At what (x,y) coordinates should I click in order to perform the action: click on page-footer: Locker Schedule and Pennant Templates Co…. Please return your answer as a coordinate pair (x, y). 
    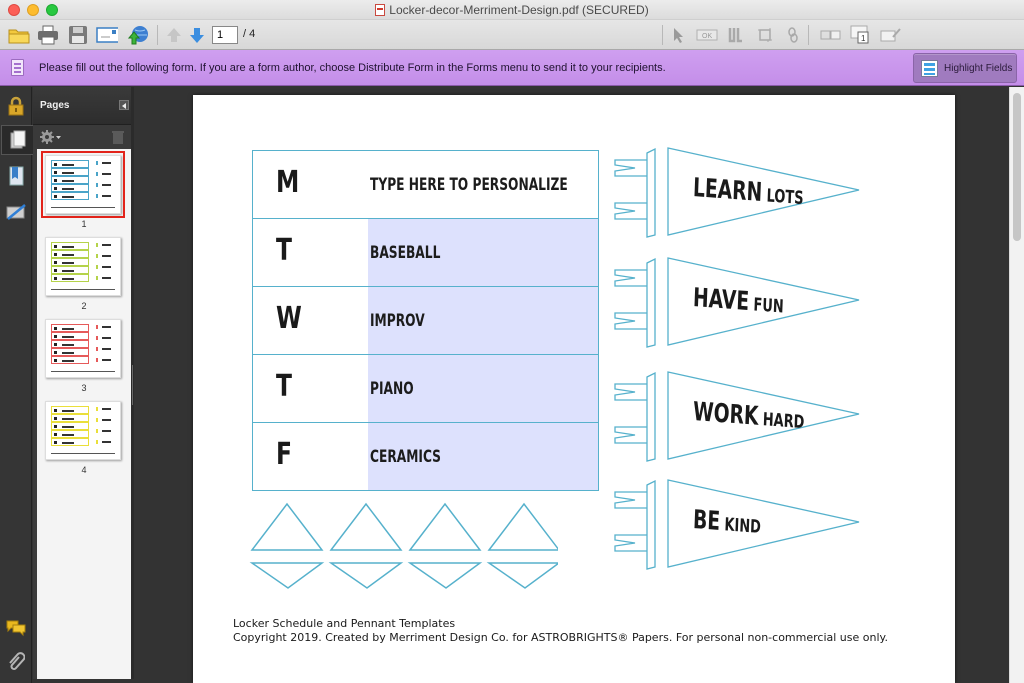
    Looking at the image, I should click on (560, 631).